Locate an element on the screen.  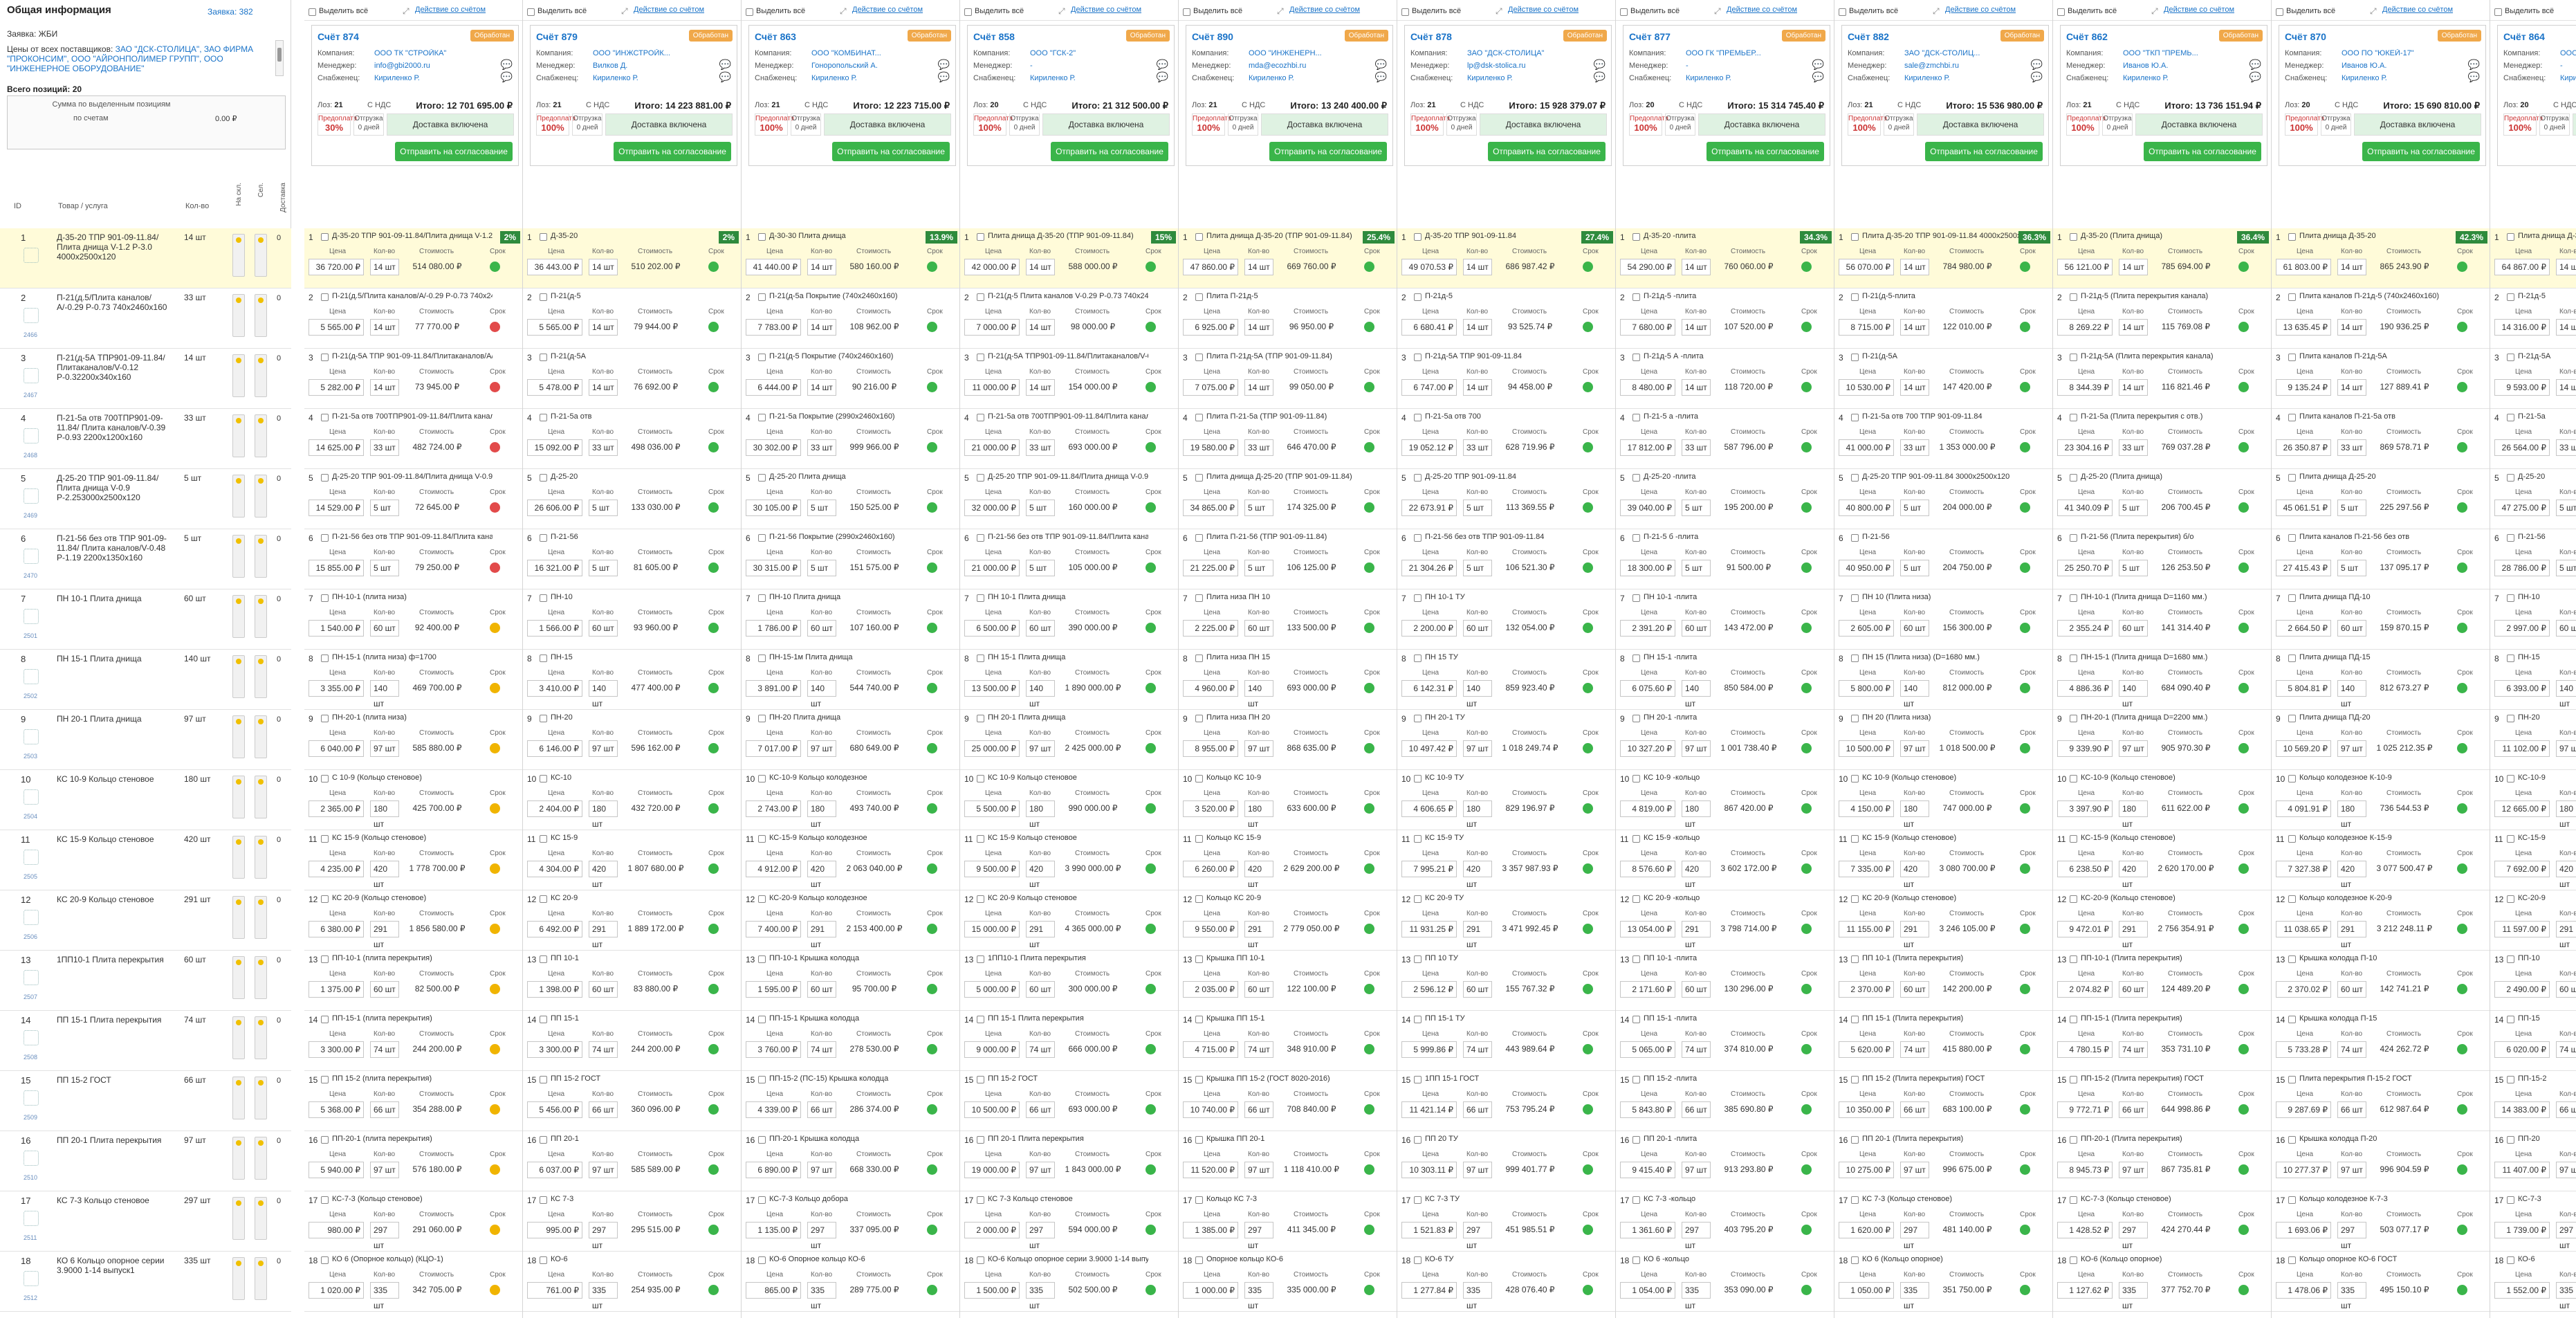
price-input: 8 269.22 ₽ is located at coordinates (2085, 327).